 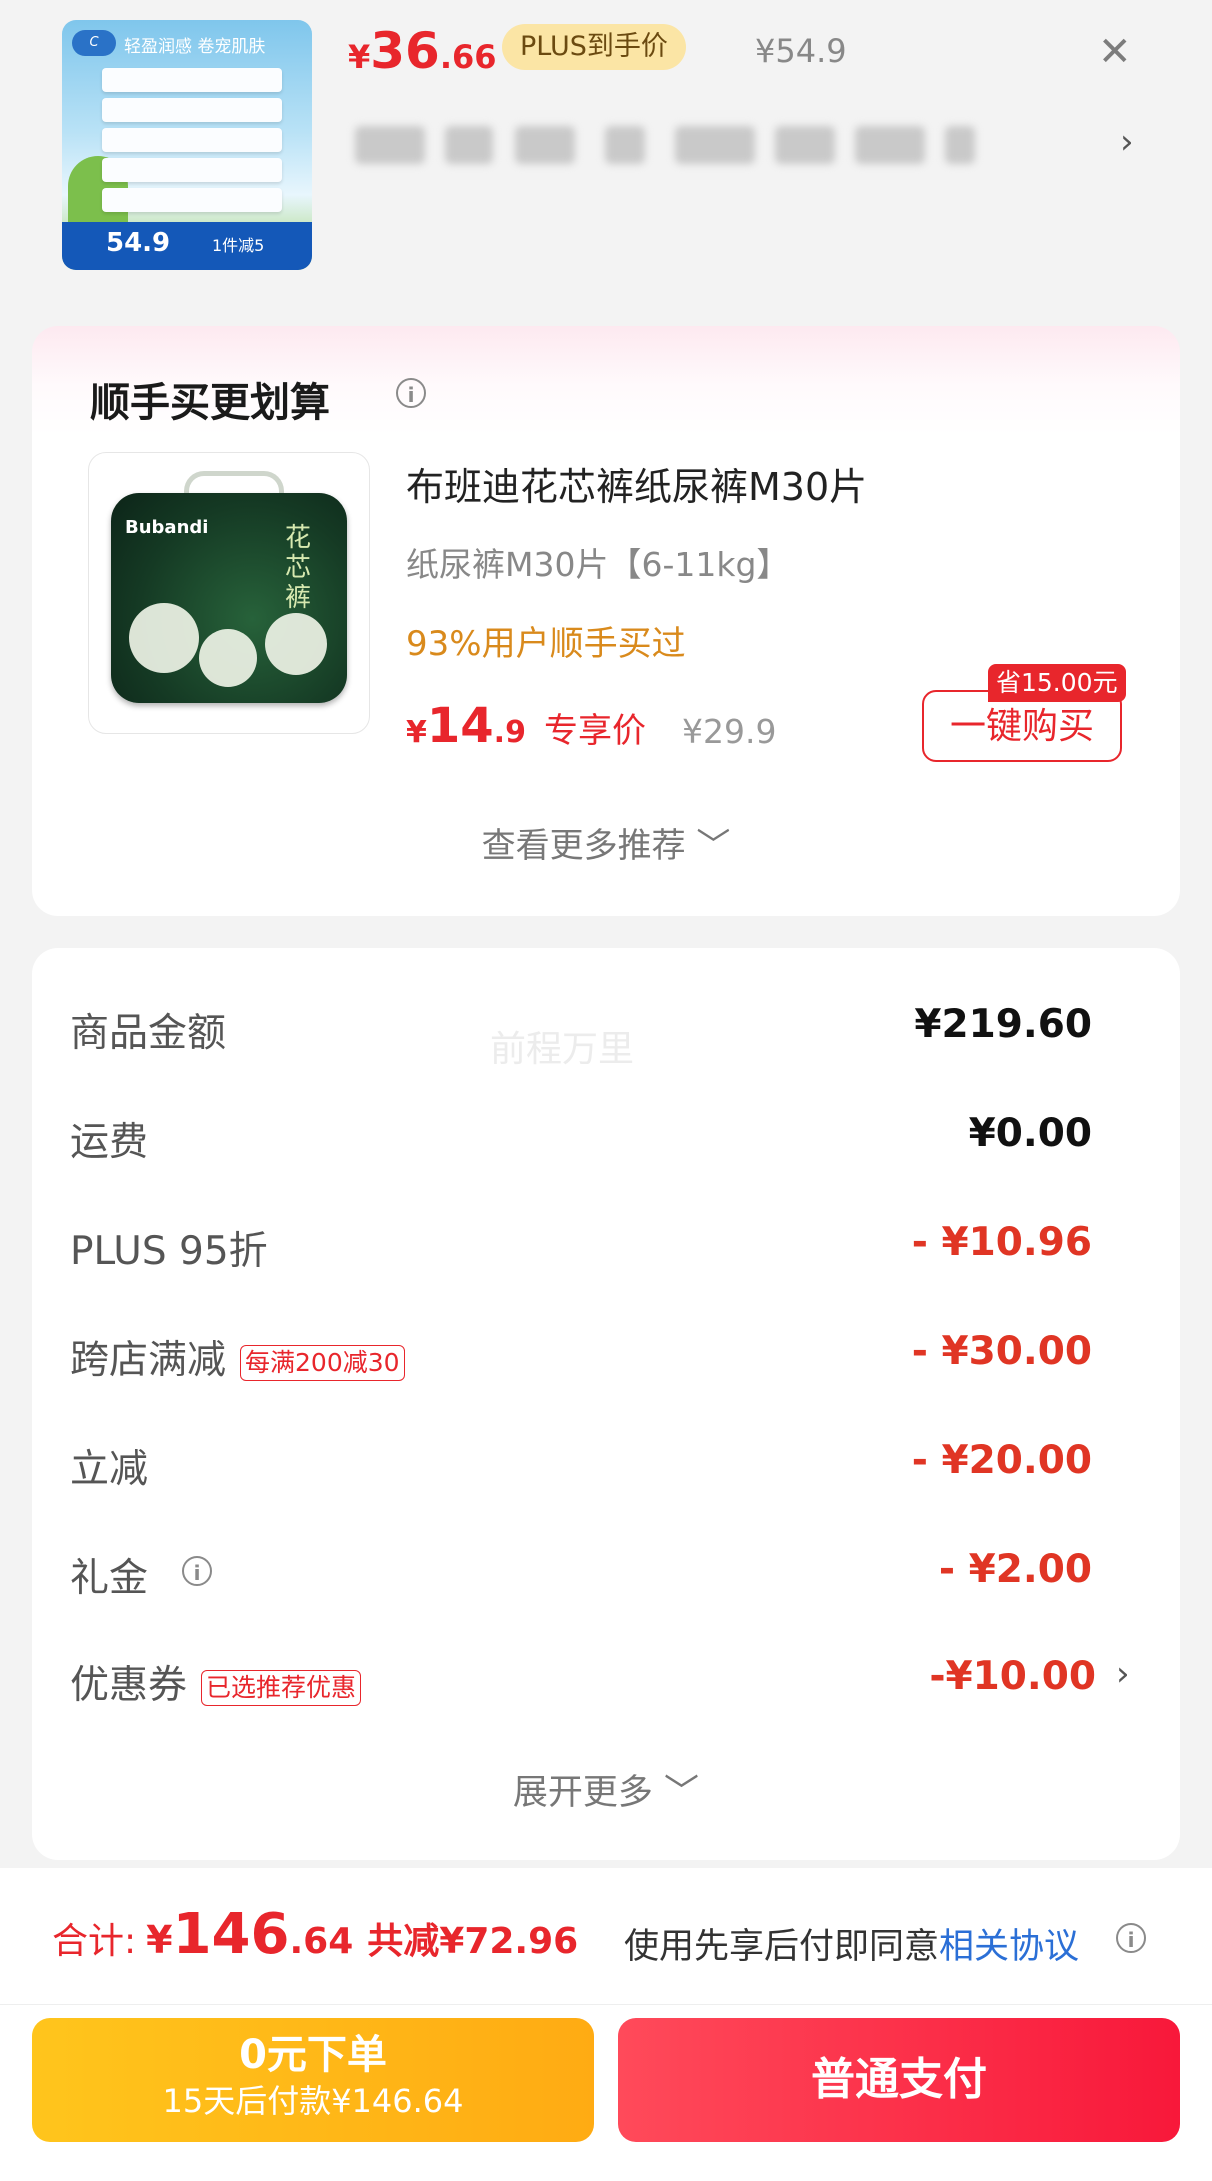 I want to click on row-label-goods-amount: 商品金额, so click(x=148, y=1030).